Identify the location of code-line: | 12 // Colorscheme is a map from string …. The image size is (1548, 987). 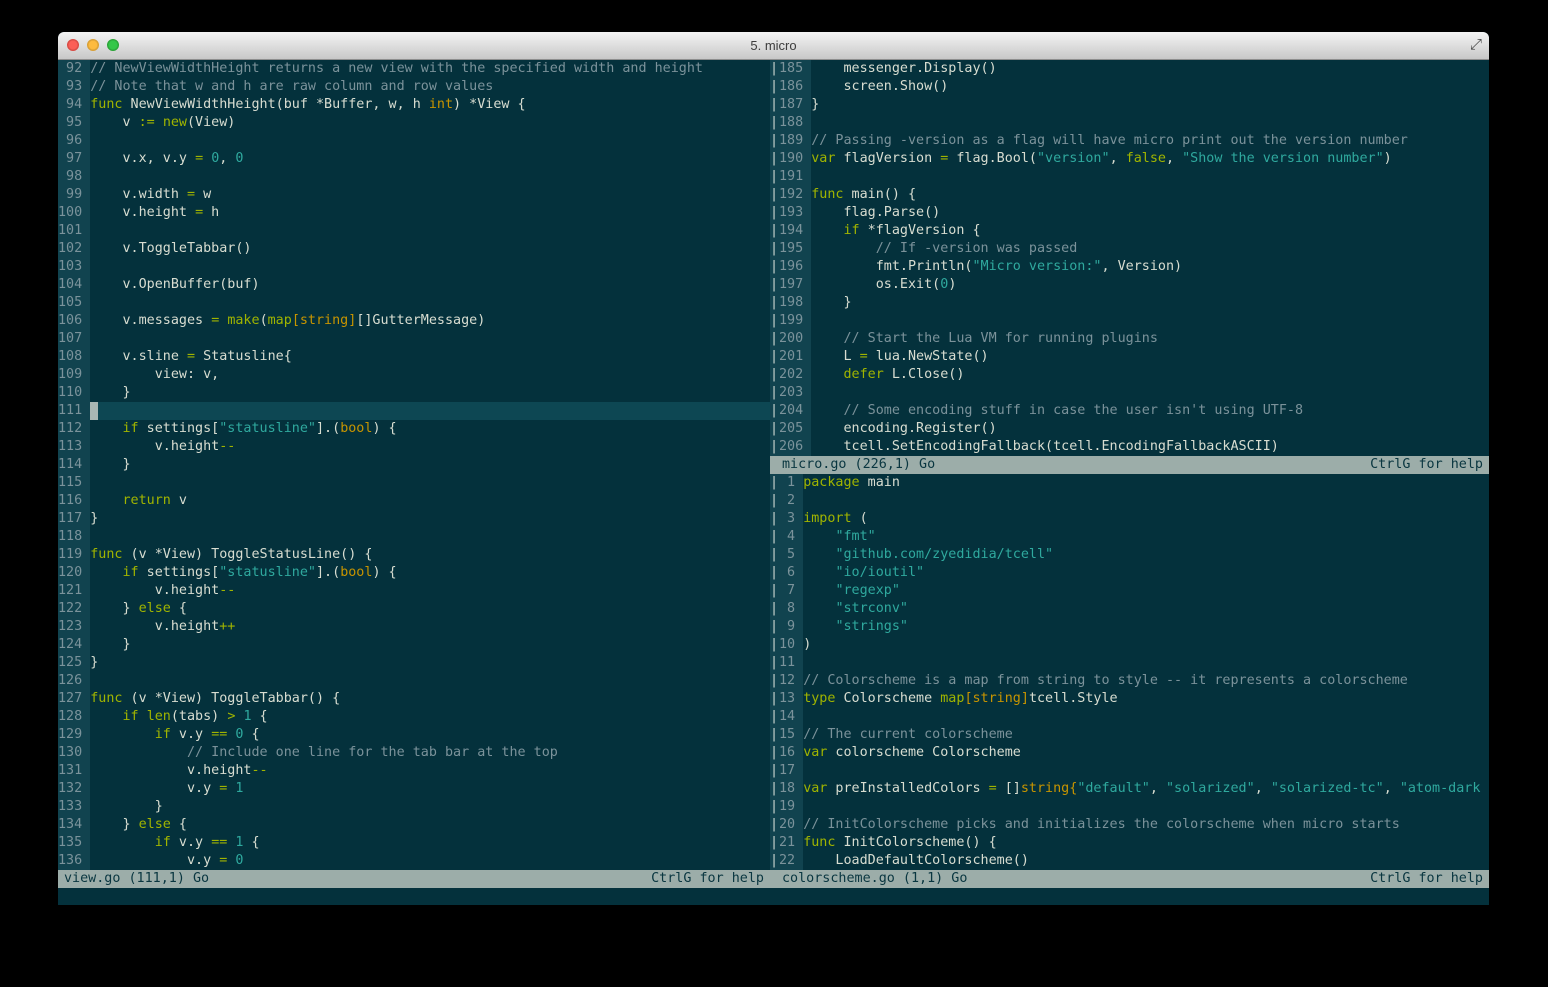
(1089, 681).